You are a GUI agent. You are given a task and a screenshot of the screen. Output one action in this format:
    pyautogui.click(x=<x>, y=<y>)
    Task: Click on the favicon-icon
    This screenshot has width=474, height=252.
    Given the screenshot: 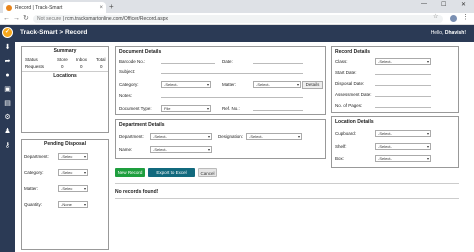 What is the action you would take?
    pyautogui.click(x=9, y=7)
    